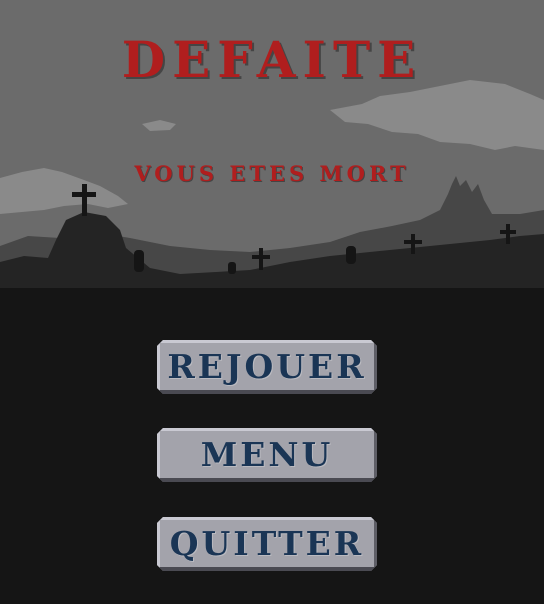 This screenshot has height=604, width=544. Describe the element at coordinates (272, 173) in the screenshot. I see `death-subtitle: VOUS ETES MORT` at that location.